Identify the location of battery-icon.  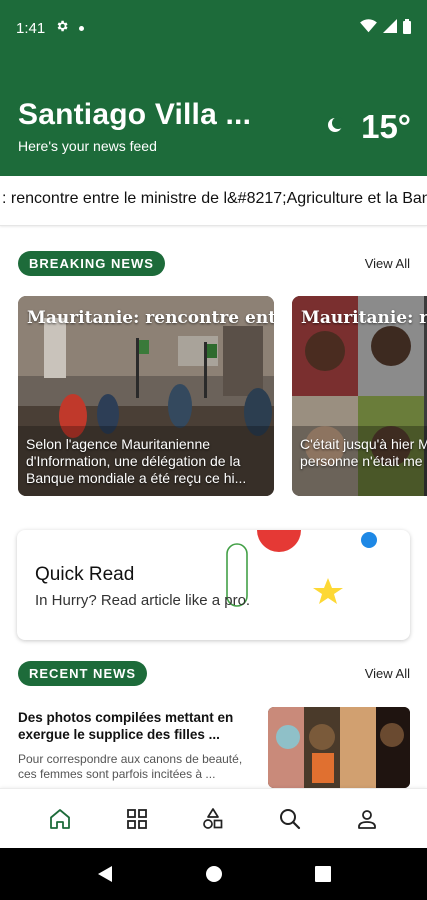
(407, 28).